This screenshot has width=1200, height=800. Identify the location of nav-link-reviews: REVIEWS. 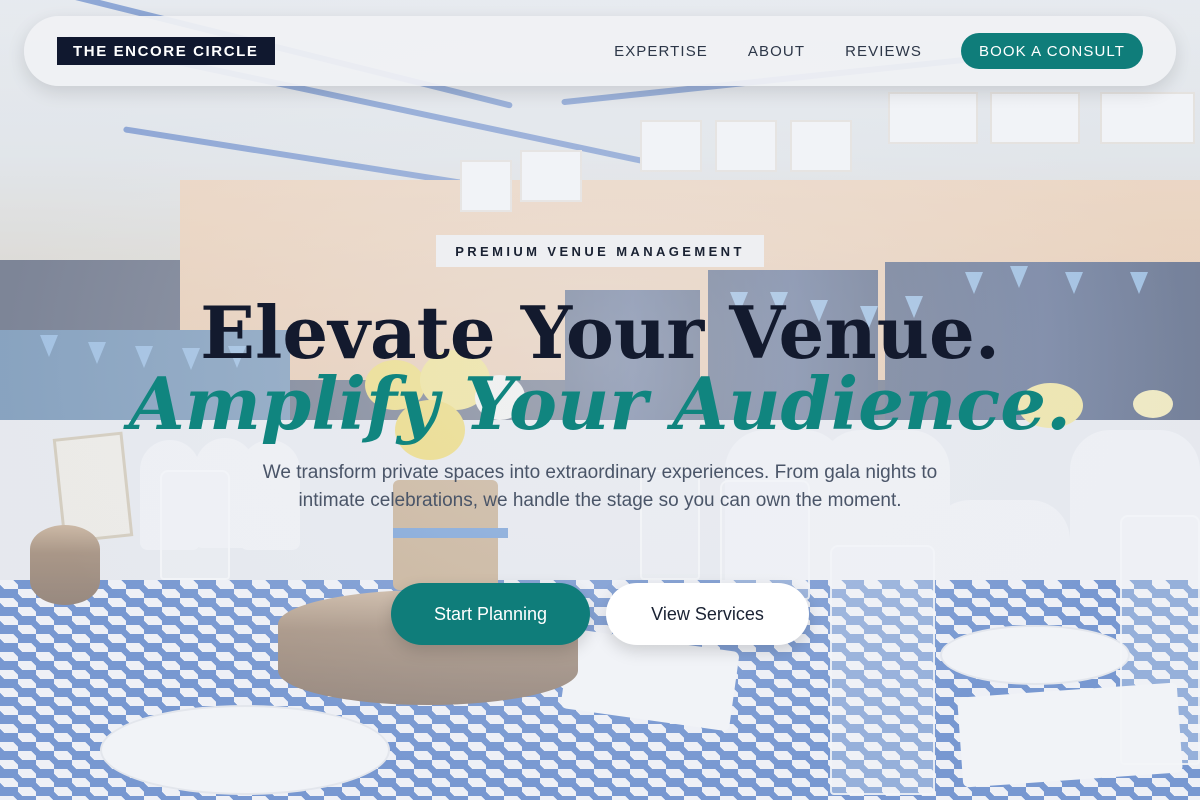
(883, 51).